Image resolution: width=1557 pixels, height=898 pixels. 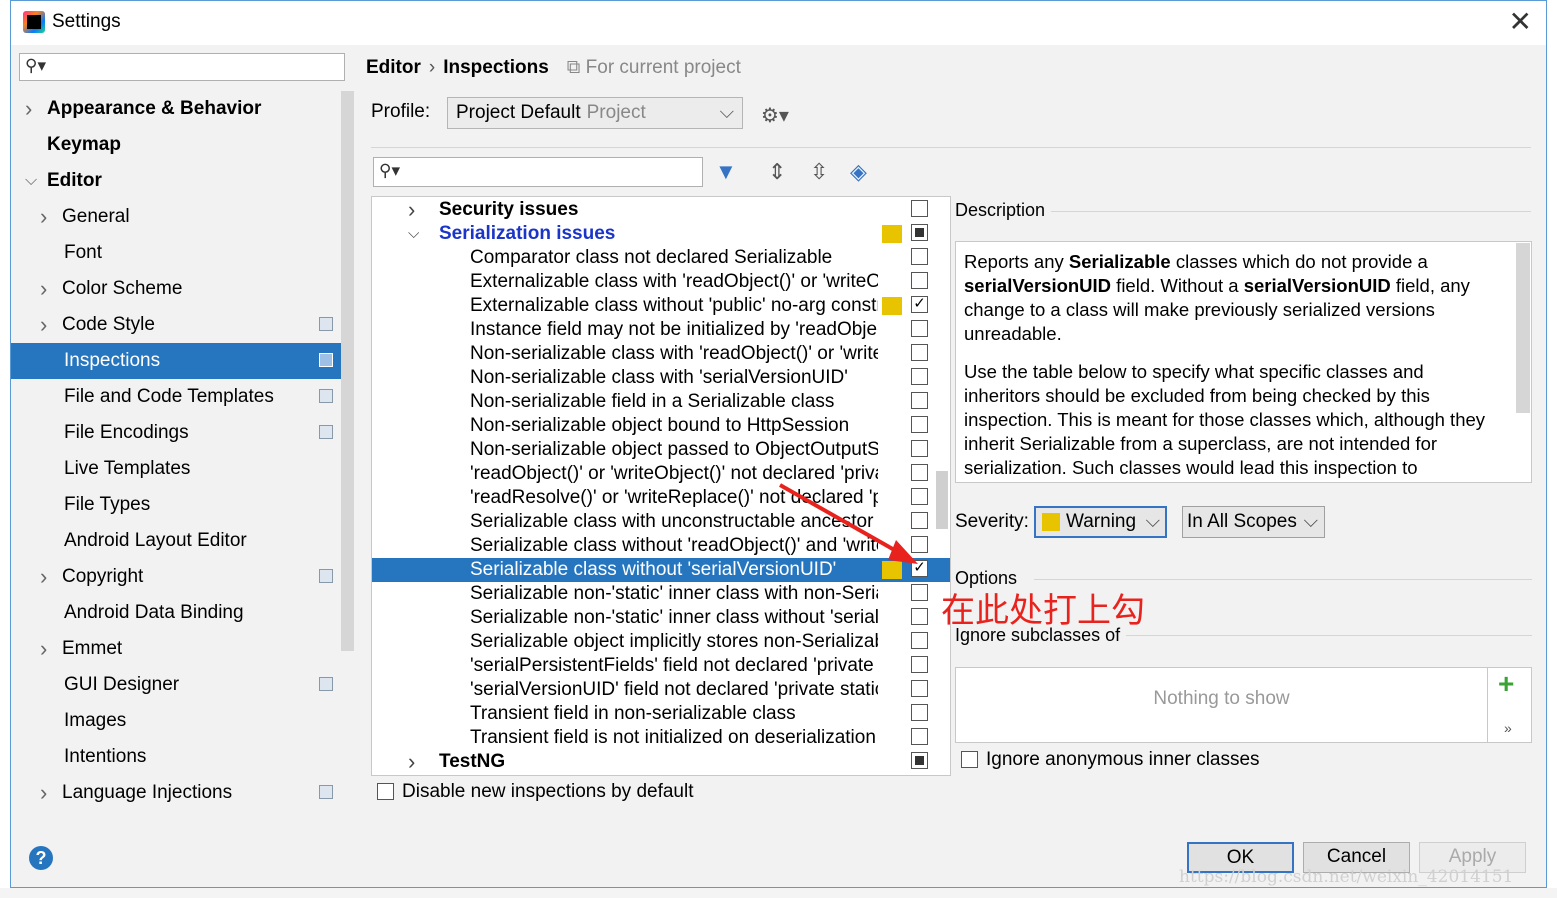 What do you see at coordinates (778, 893) in the screenshot?
I see `taskbar-strip` at bounding box center [778, 893].